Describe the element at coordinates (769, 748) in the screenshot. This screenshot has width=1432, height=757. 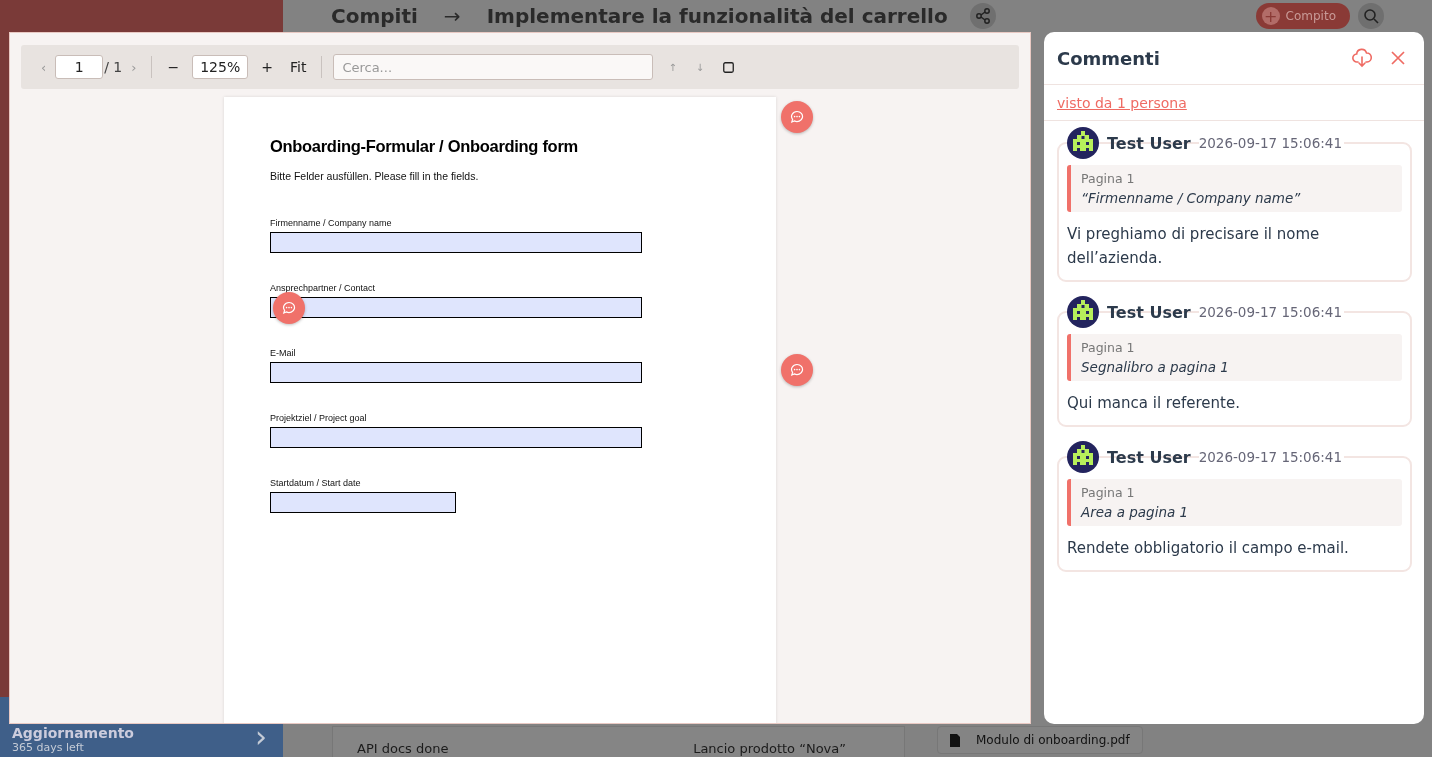
I see `table-cell: Lancio prodotto “Nova”` at that location.